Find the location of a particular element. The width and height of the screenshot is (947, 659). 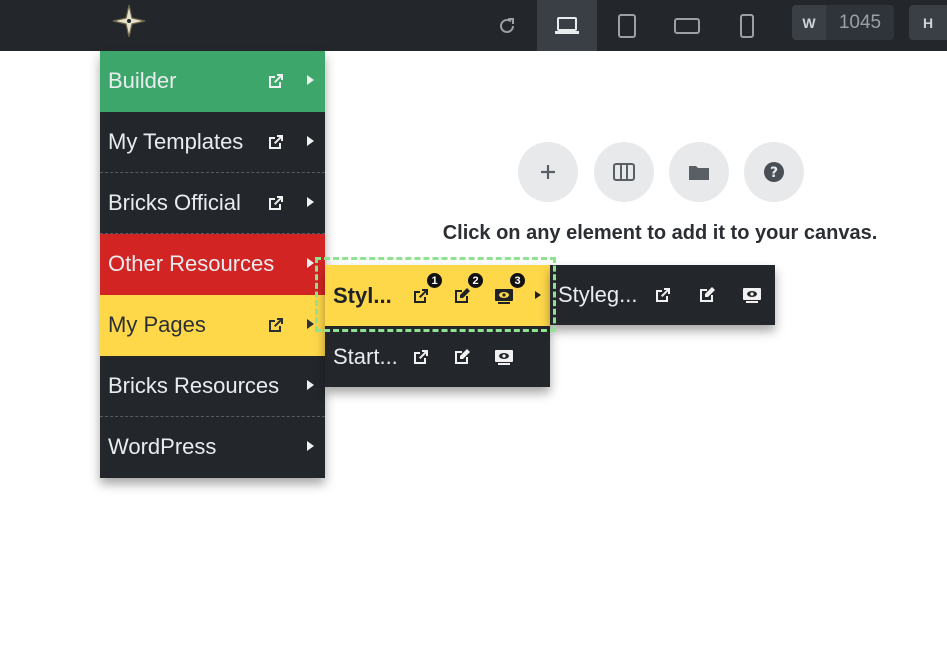

menu-item-bricks-official: Bricks Official is located at coordinates (212, 203).